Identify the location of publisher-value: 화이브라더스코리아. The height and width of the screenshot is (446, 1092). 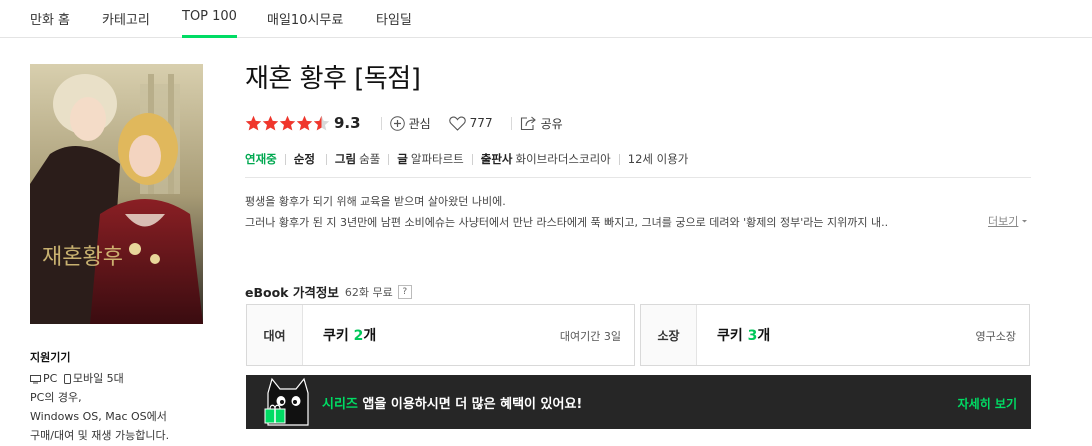
(563, 159).